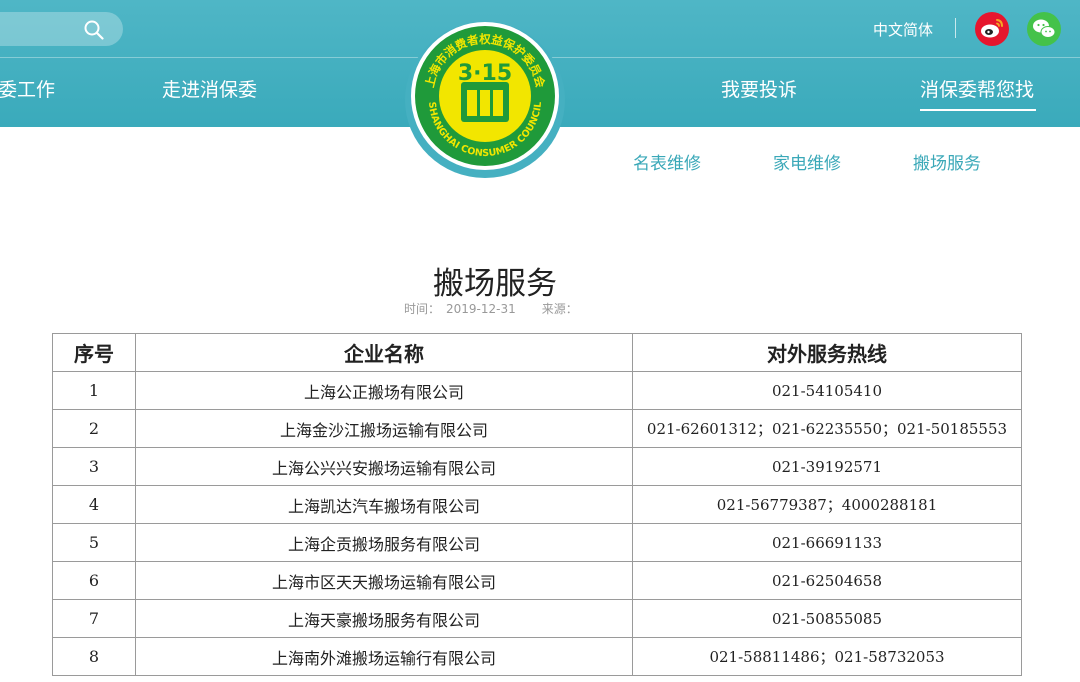 This screenshot has height=682, width=1080. Describe the element at coordinates (94, 428) in the screenshot. I see `row-no: 2` at that location.